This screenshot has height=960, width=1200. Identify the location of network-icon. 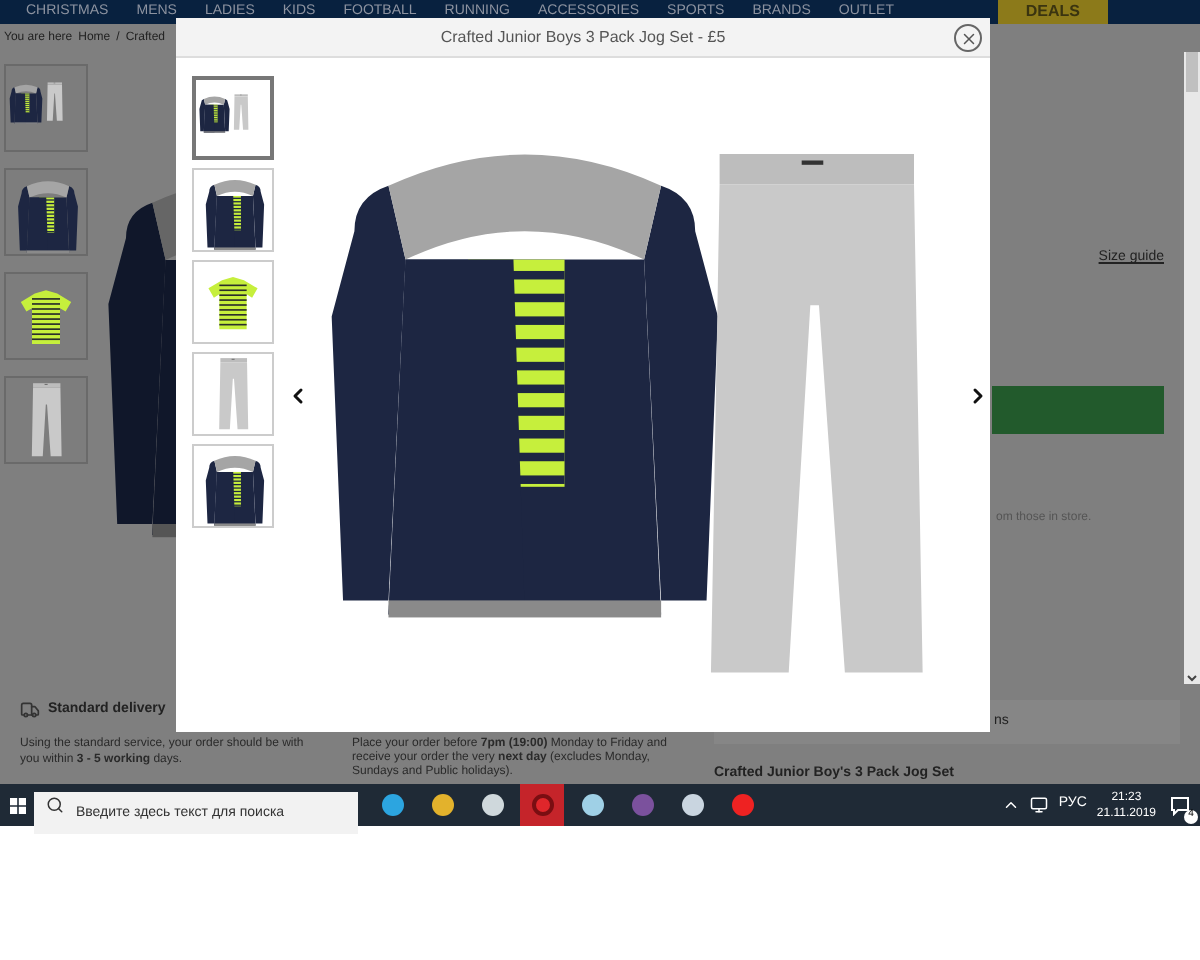
(1039, 805).